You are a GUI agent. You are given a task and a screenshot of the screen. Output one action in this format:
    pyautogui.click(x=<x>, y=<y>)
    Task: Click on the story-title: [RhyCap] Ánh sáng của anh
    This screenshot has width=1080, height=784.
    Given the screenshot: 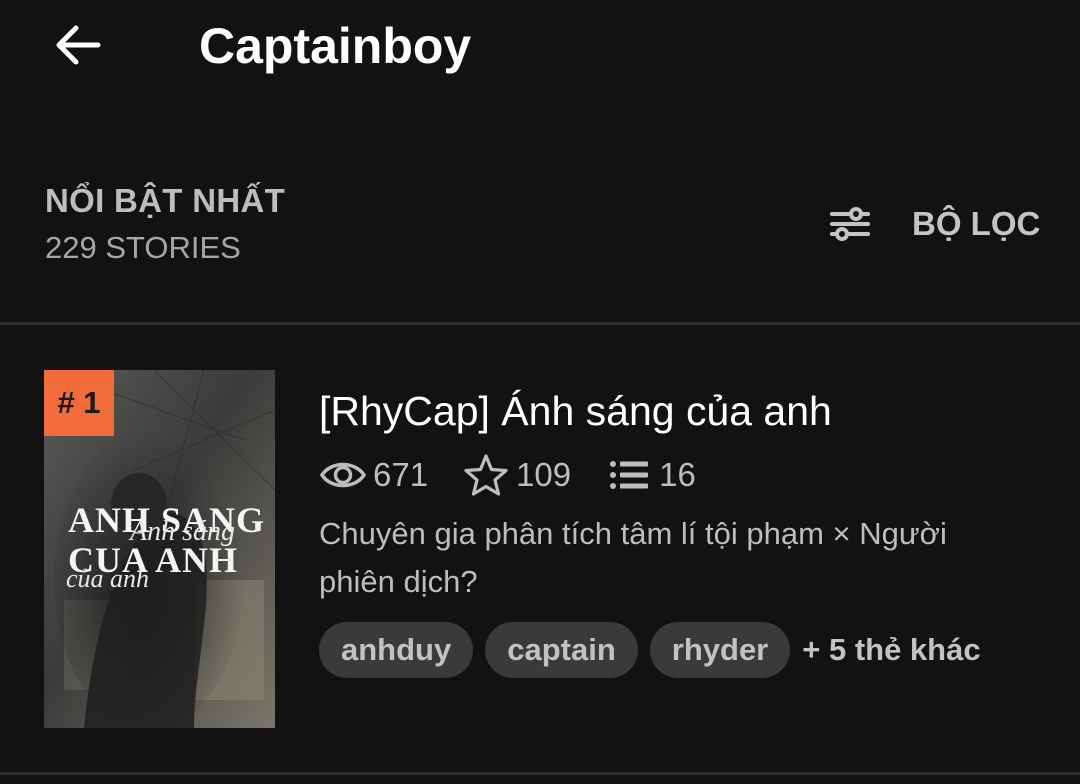 What is the action you would take?
    pyautogui.click(x=575, y=411)
    